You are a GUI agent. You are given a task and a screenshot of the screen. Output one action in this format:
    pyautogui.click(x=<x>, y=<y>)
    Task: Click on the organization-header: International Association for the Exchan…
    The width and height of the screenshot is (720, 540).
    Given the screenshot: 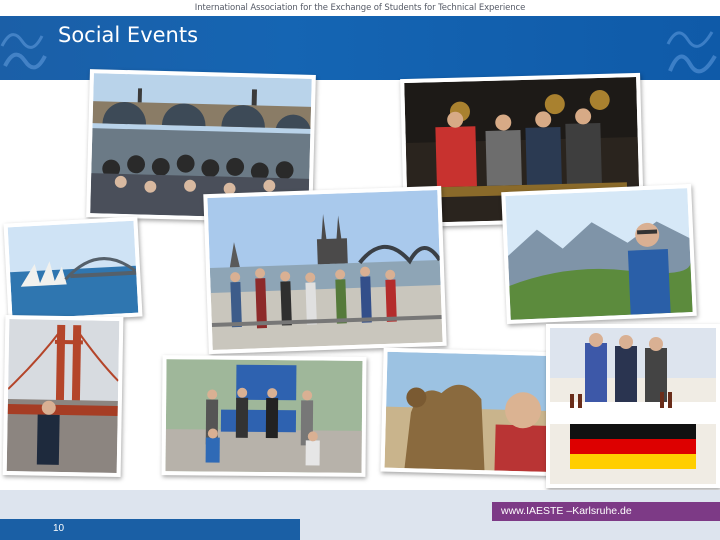 What is the action you would take?
    pyautogui.click(x=360, y=8)
    